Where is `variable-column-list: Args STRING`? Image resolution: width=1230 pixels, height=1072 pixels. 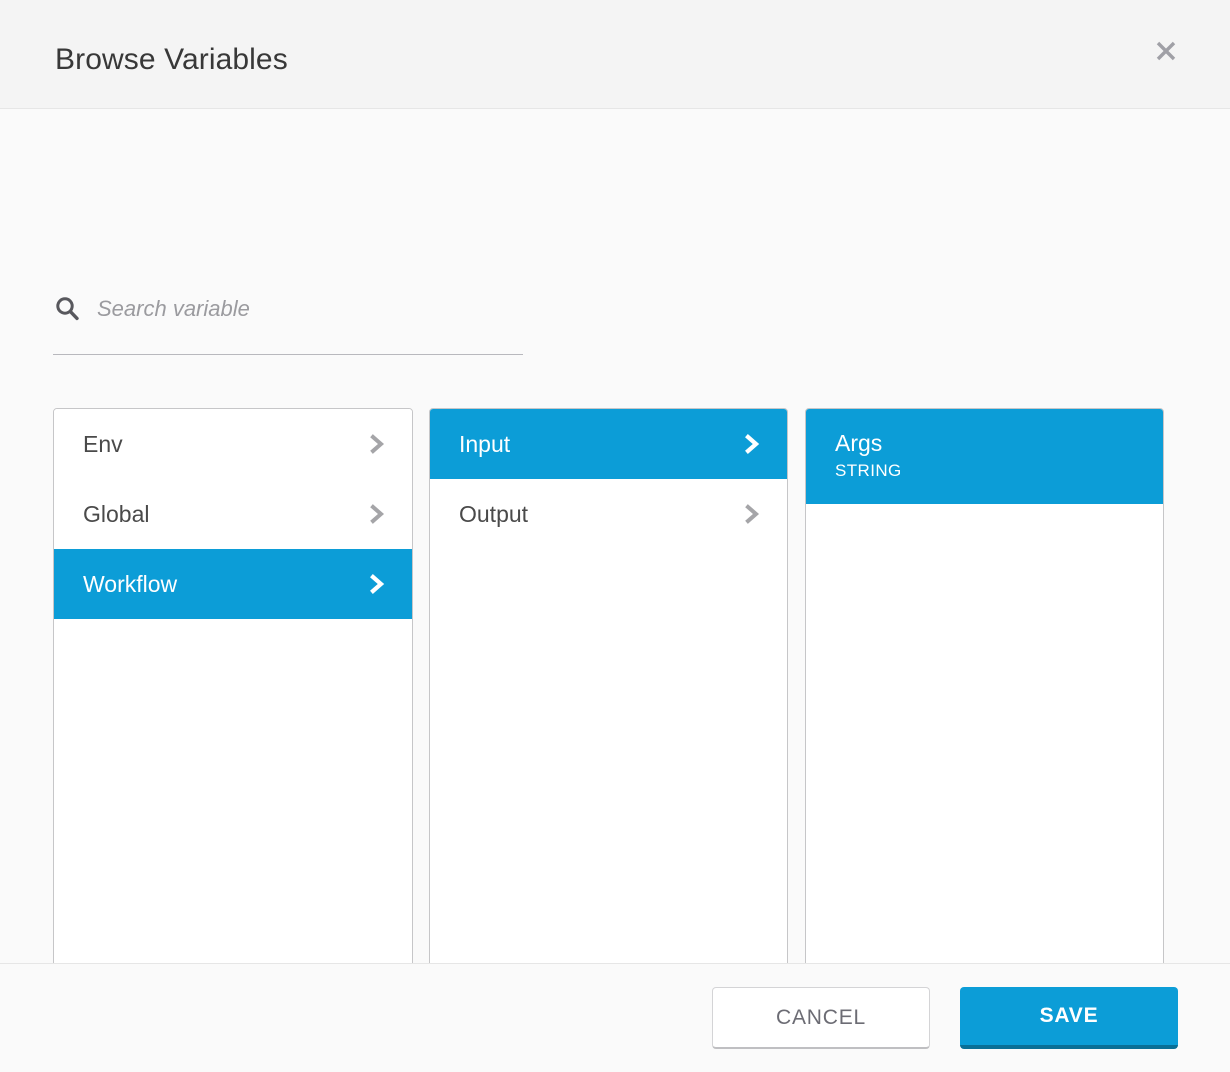
variable-column-list: Args STRING is located at coordinates (984, 456).